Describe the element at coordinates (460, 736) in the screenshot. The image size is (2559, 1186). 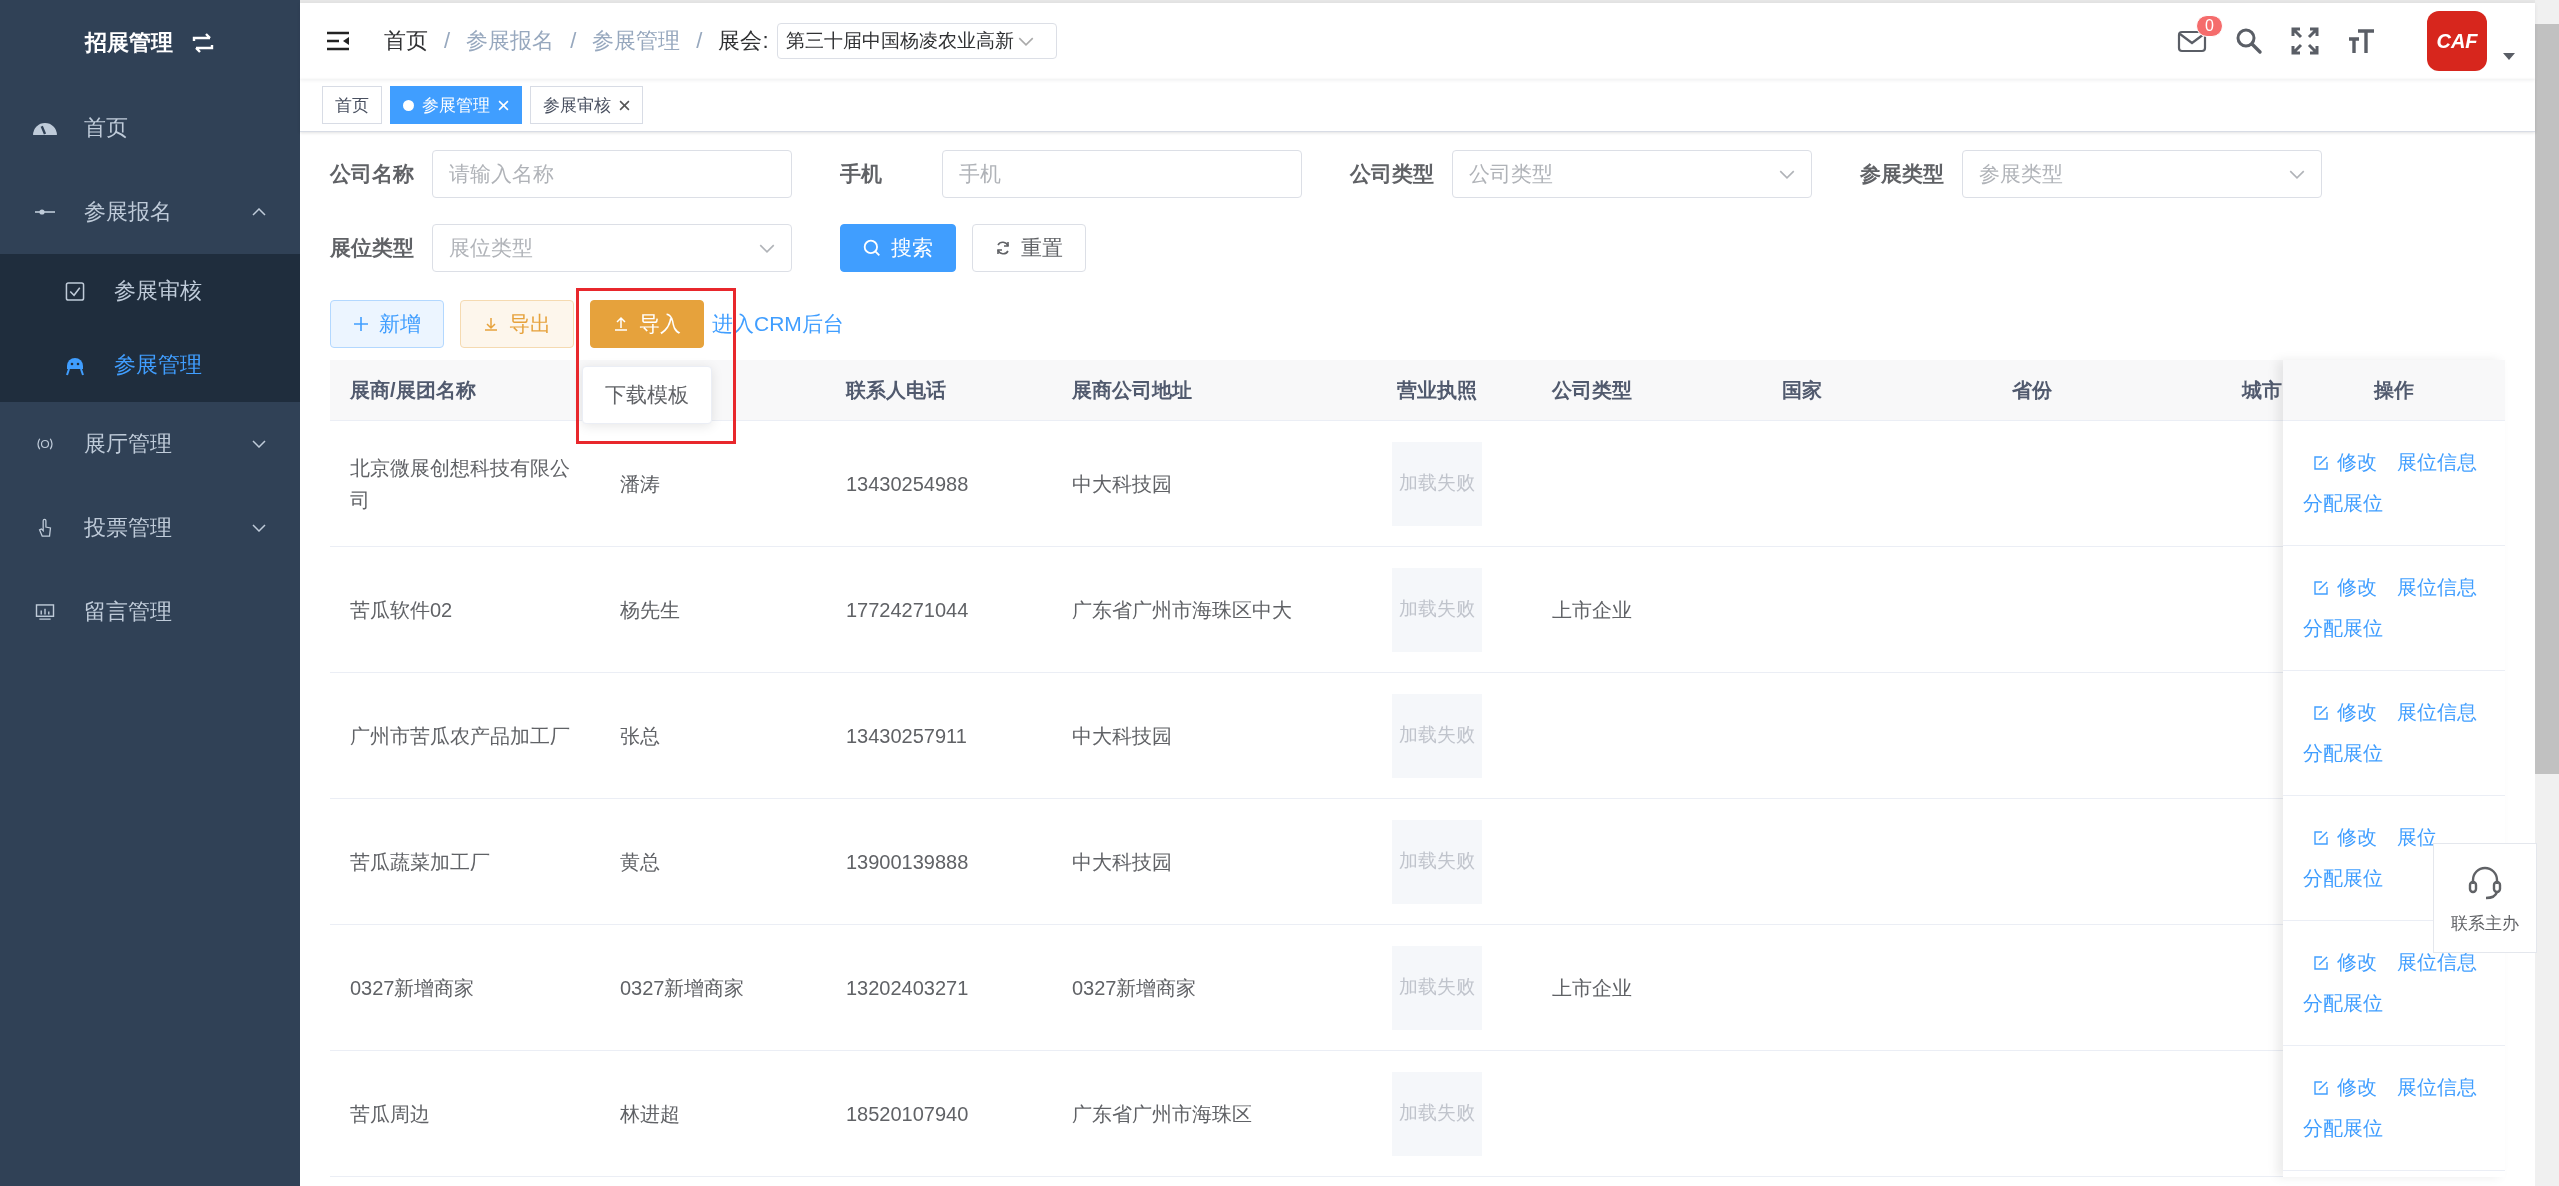
I see `table-cell-text: 广州市苦瓜农产品加工厂` at that location.